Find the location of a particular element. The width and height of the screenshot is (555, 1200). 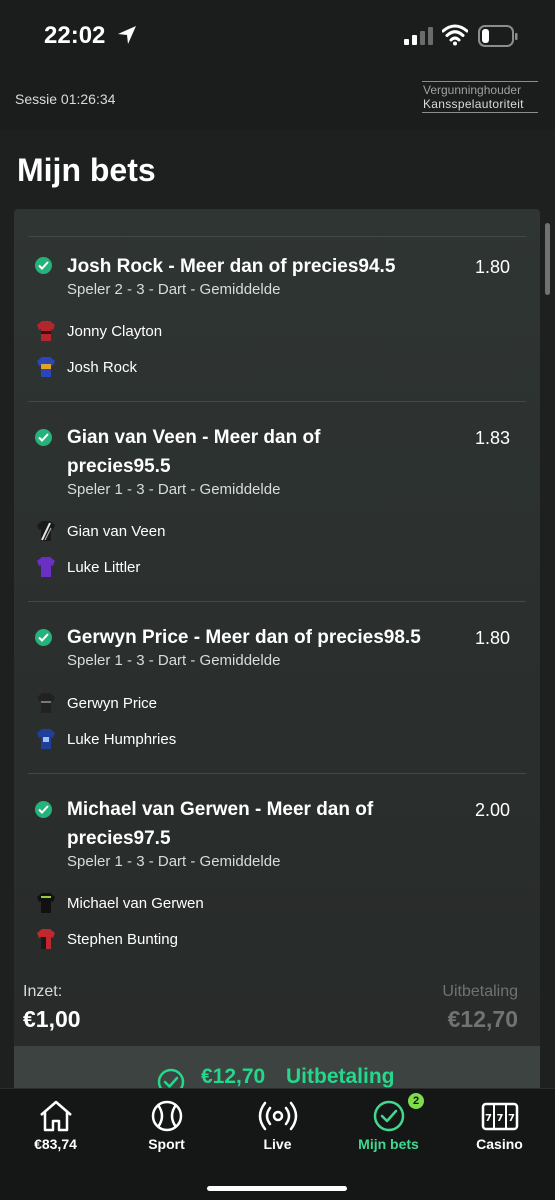

bet-title-line: Michael van Gerwen - Meer dan of is located at coordinates (220, 809).